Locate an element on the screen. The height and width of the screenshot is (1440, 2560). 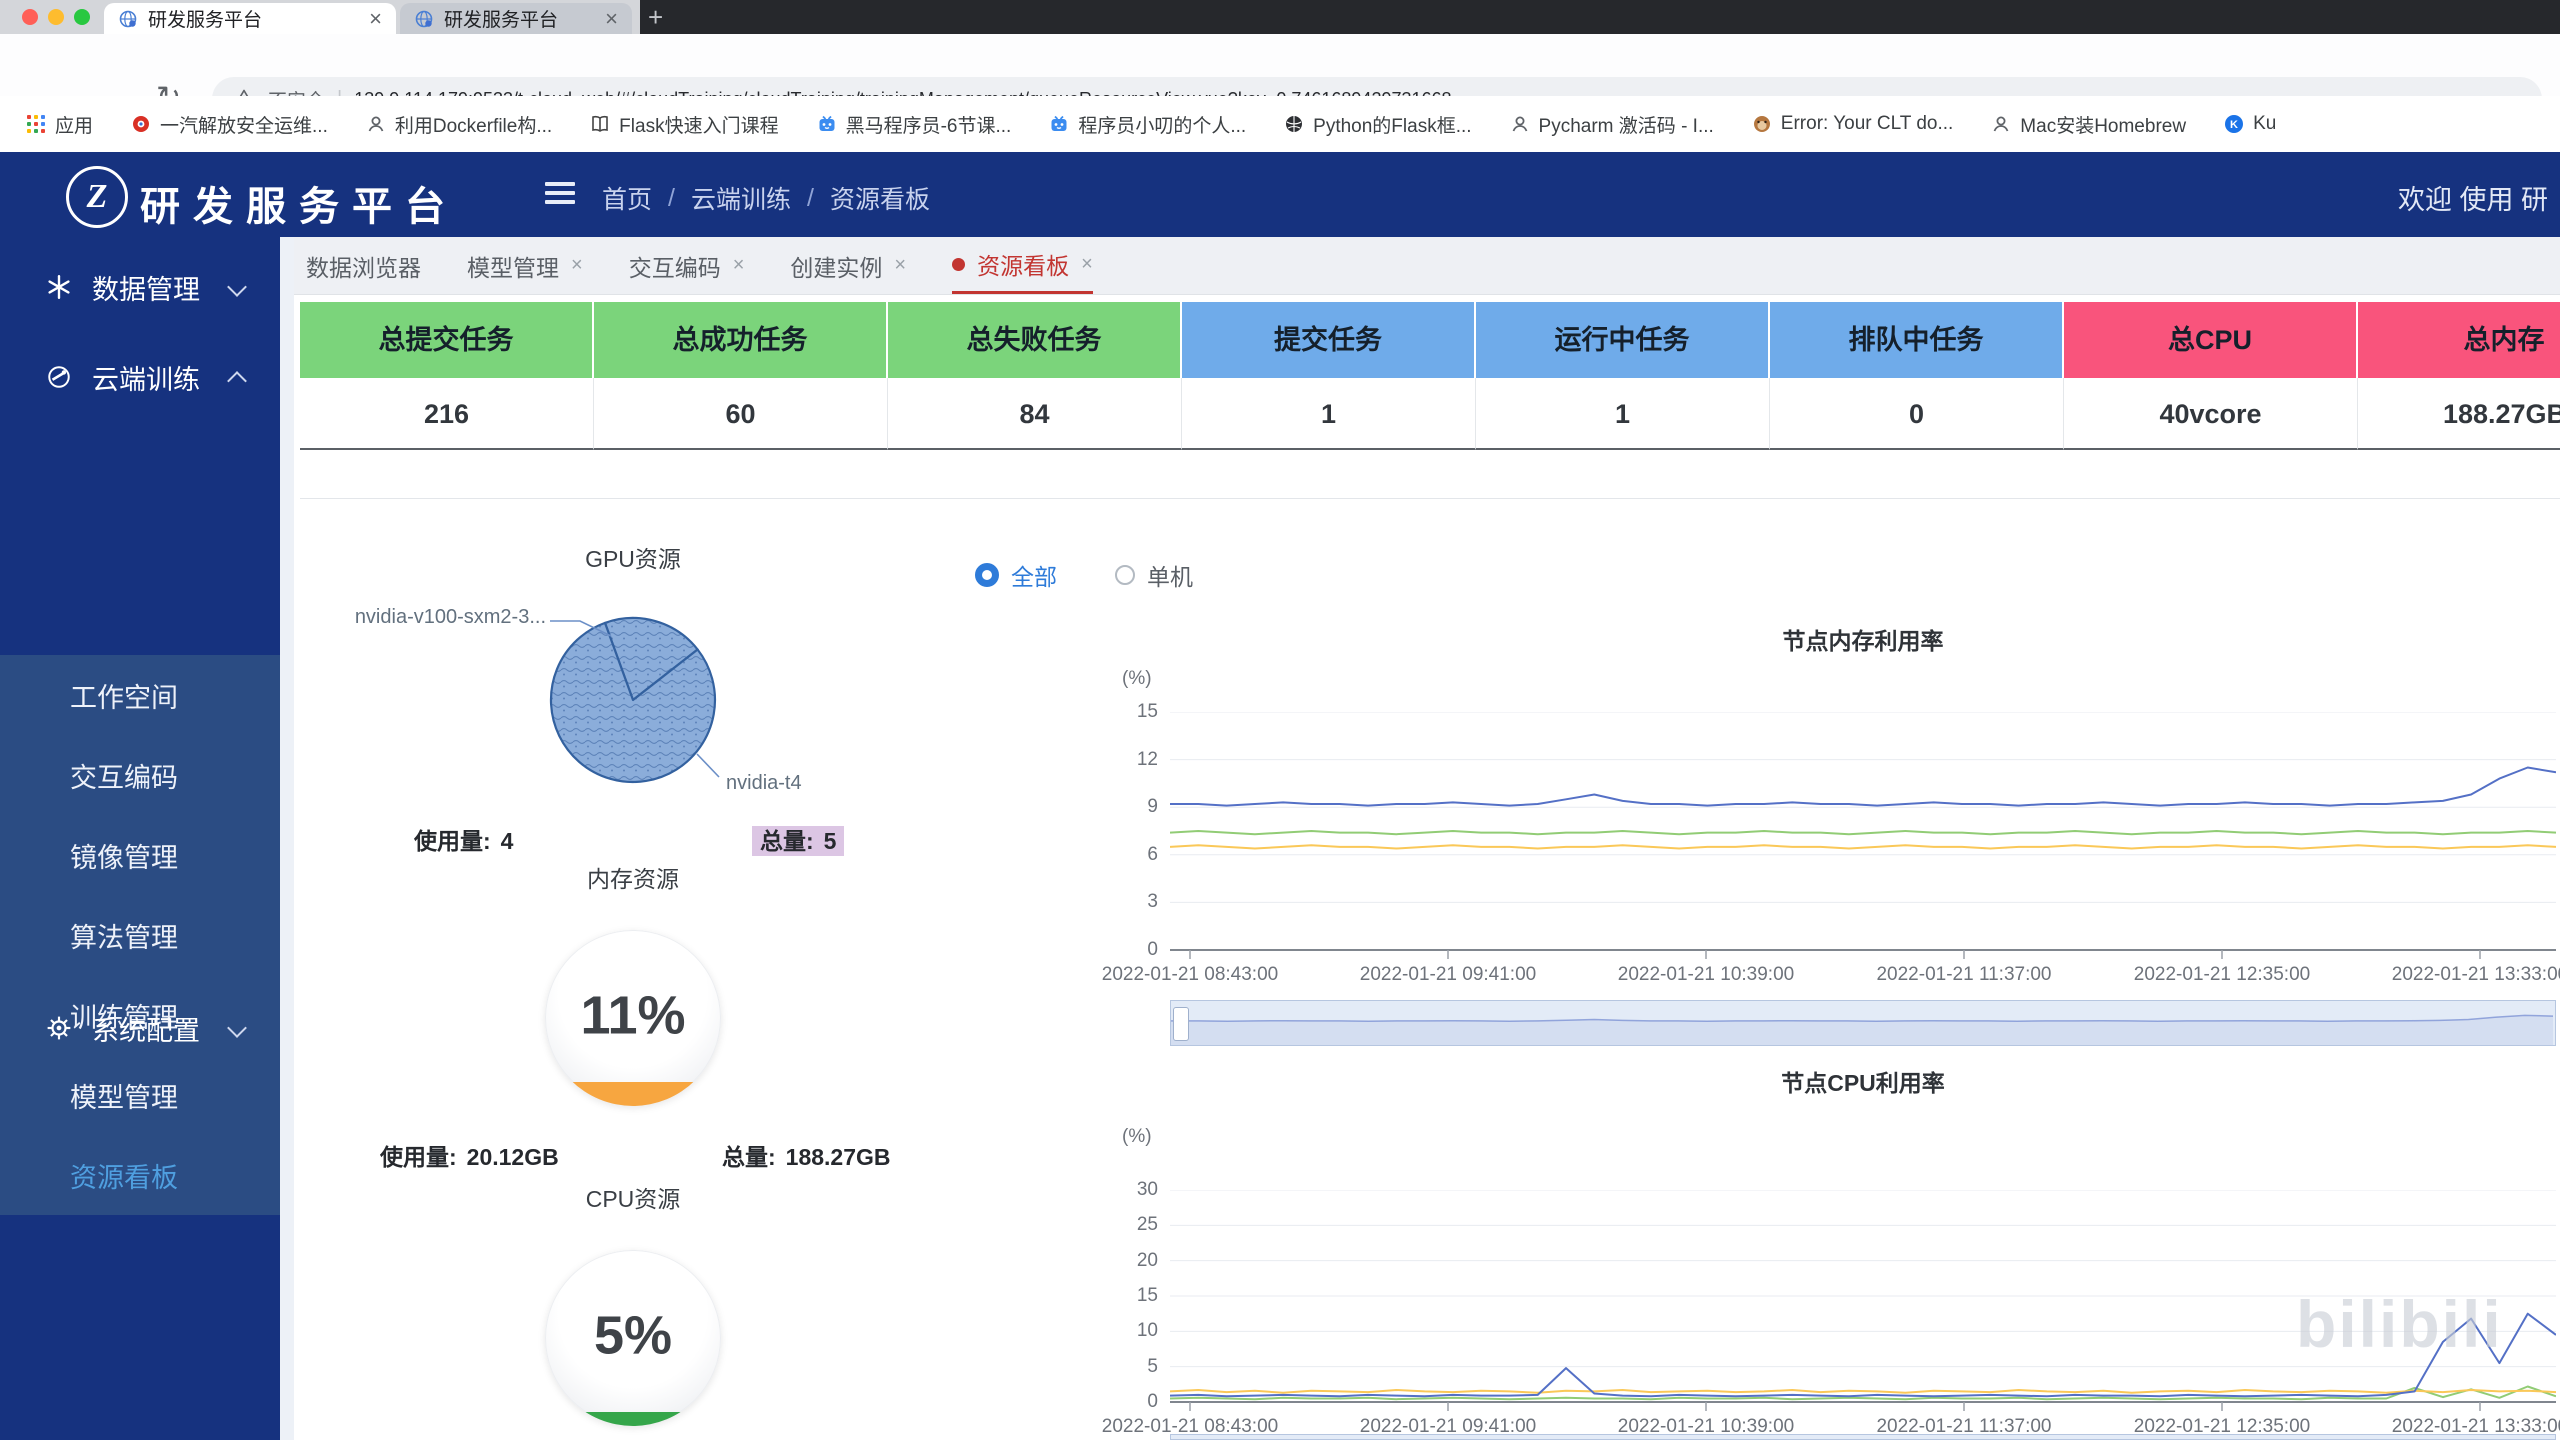
y-axis-unit: (%) is located at coordinates (1137, 1136).